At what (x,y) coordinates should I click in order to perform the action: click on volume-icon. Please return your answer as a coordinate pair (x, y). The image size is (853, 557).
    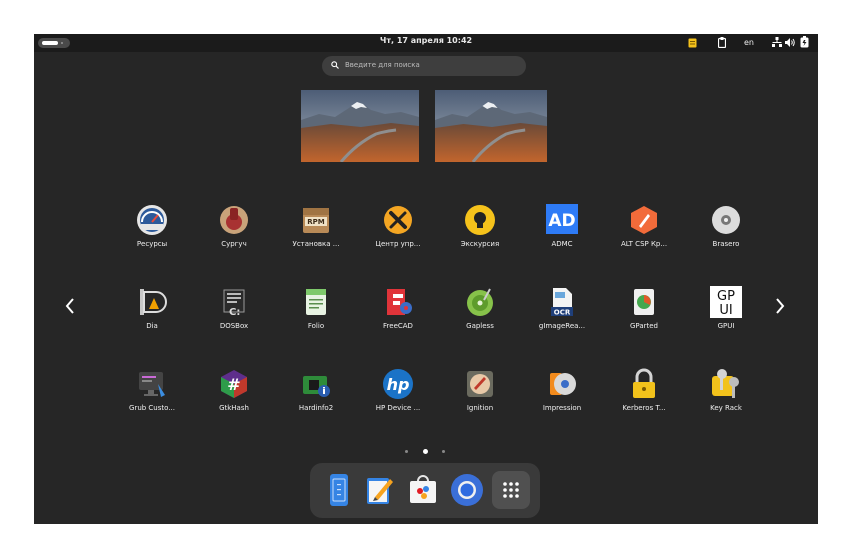
    Looking at the image, I should click on (790, 42).